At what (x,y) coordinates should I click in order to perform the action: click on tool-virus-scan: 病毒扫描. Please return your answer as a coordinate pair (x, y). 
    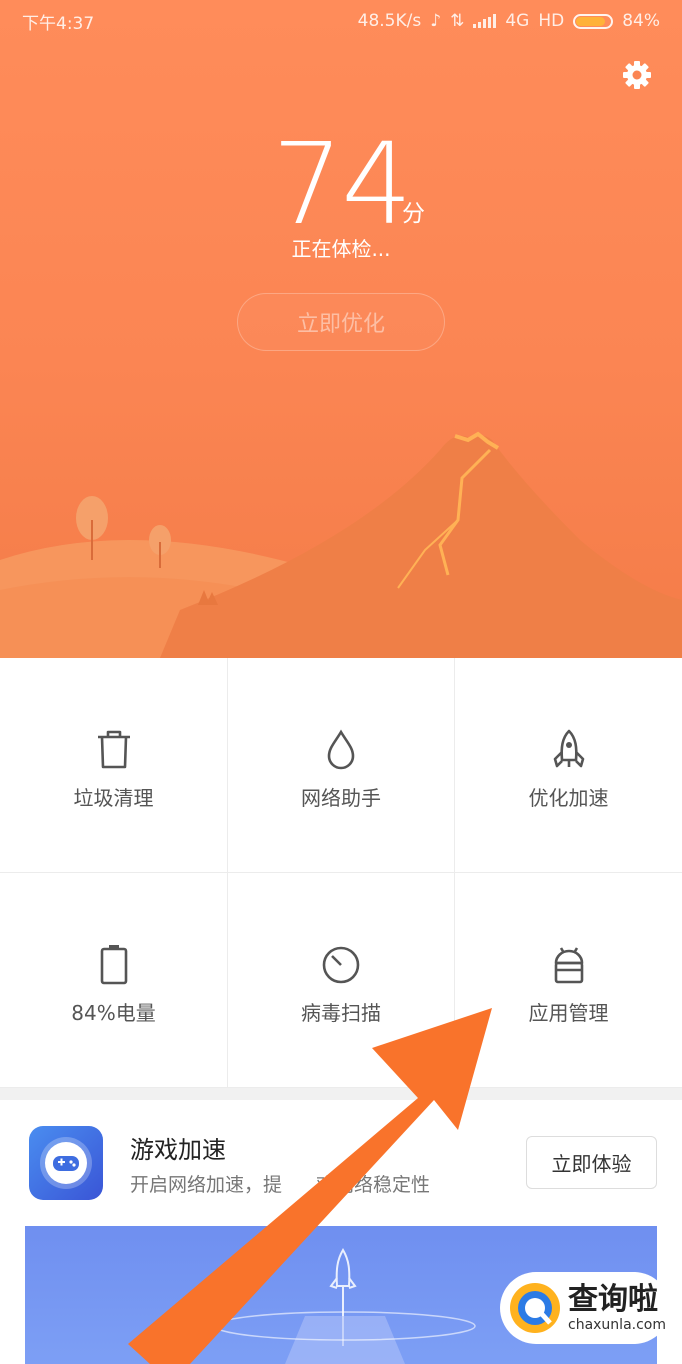
    Looking at the image, I should click on (341, 980).